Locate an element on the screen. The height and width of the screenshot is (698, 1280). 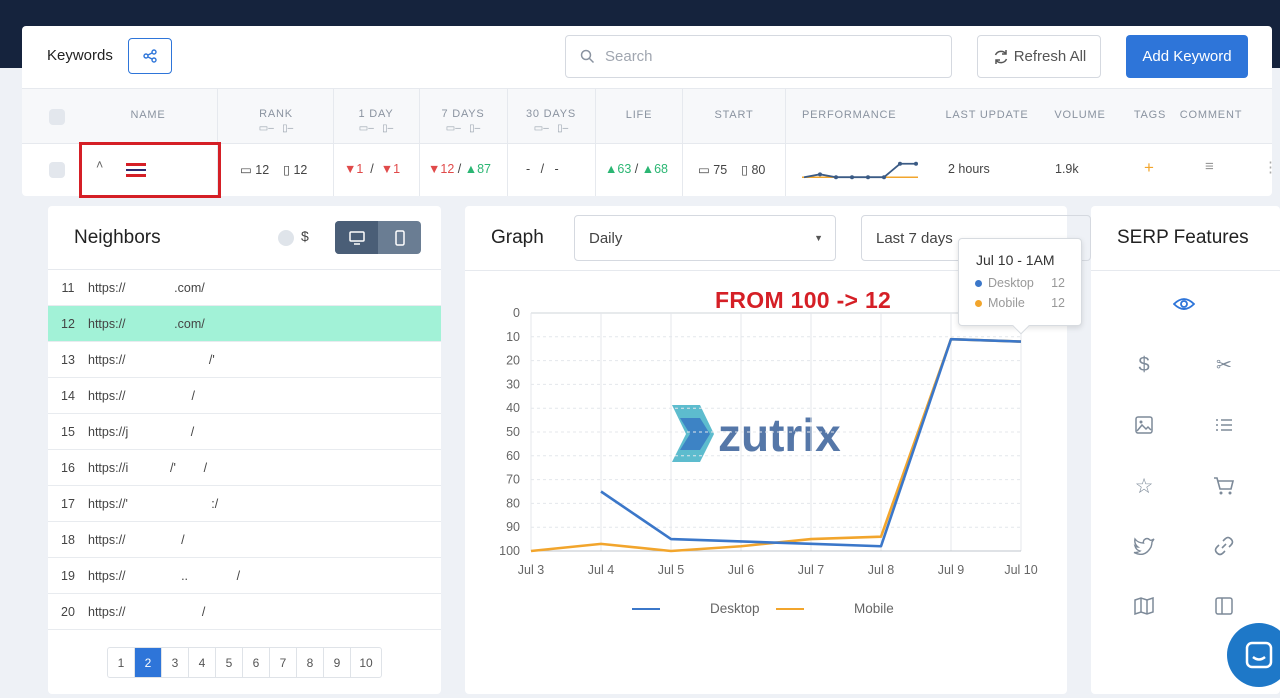
add-keyword-button: Add Keyword is located at coordinates (1187, 56).